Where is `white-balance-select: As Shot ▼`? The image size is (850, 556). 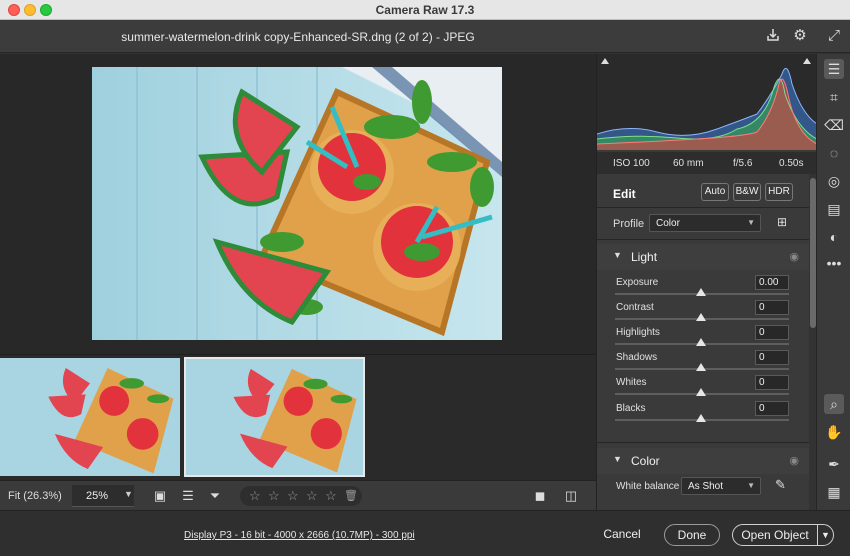 white-balance-select: As Shot ▼ is located at coordinates (721, 486).